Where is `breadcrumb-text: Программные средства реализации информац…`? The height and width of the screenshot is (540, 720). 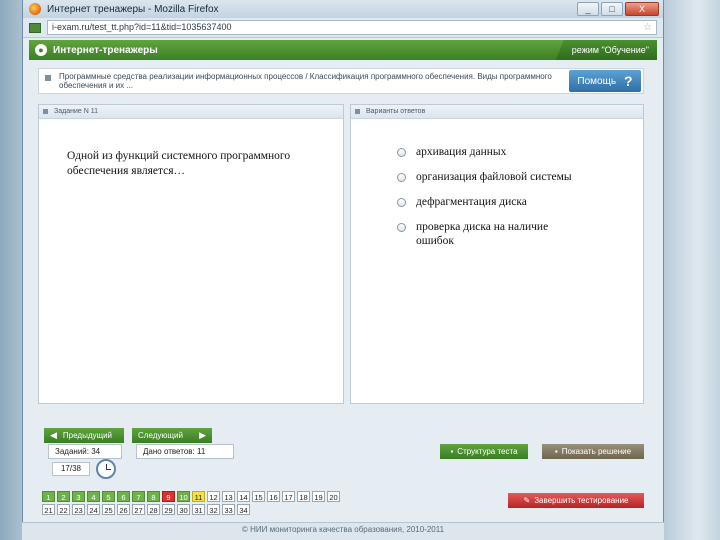
breadcrumb-text: Программные средства реализации информац… is located at coordinates (305, 81).